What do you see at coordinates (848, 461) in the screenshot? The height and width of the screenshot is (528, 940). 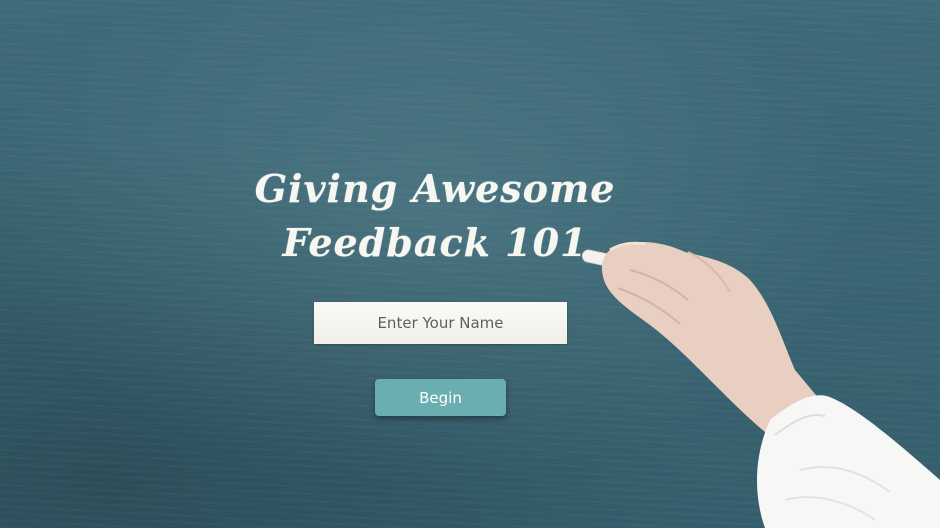 I see `shirt-sleeve-icon` at bounding box center [848, 461].